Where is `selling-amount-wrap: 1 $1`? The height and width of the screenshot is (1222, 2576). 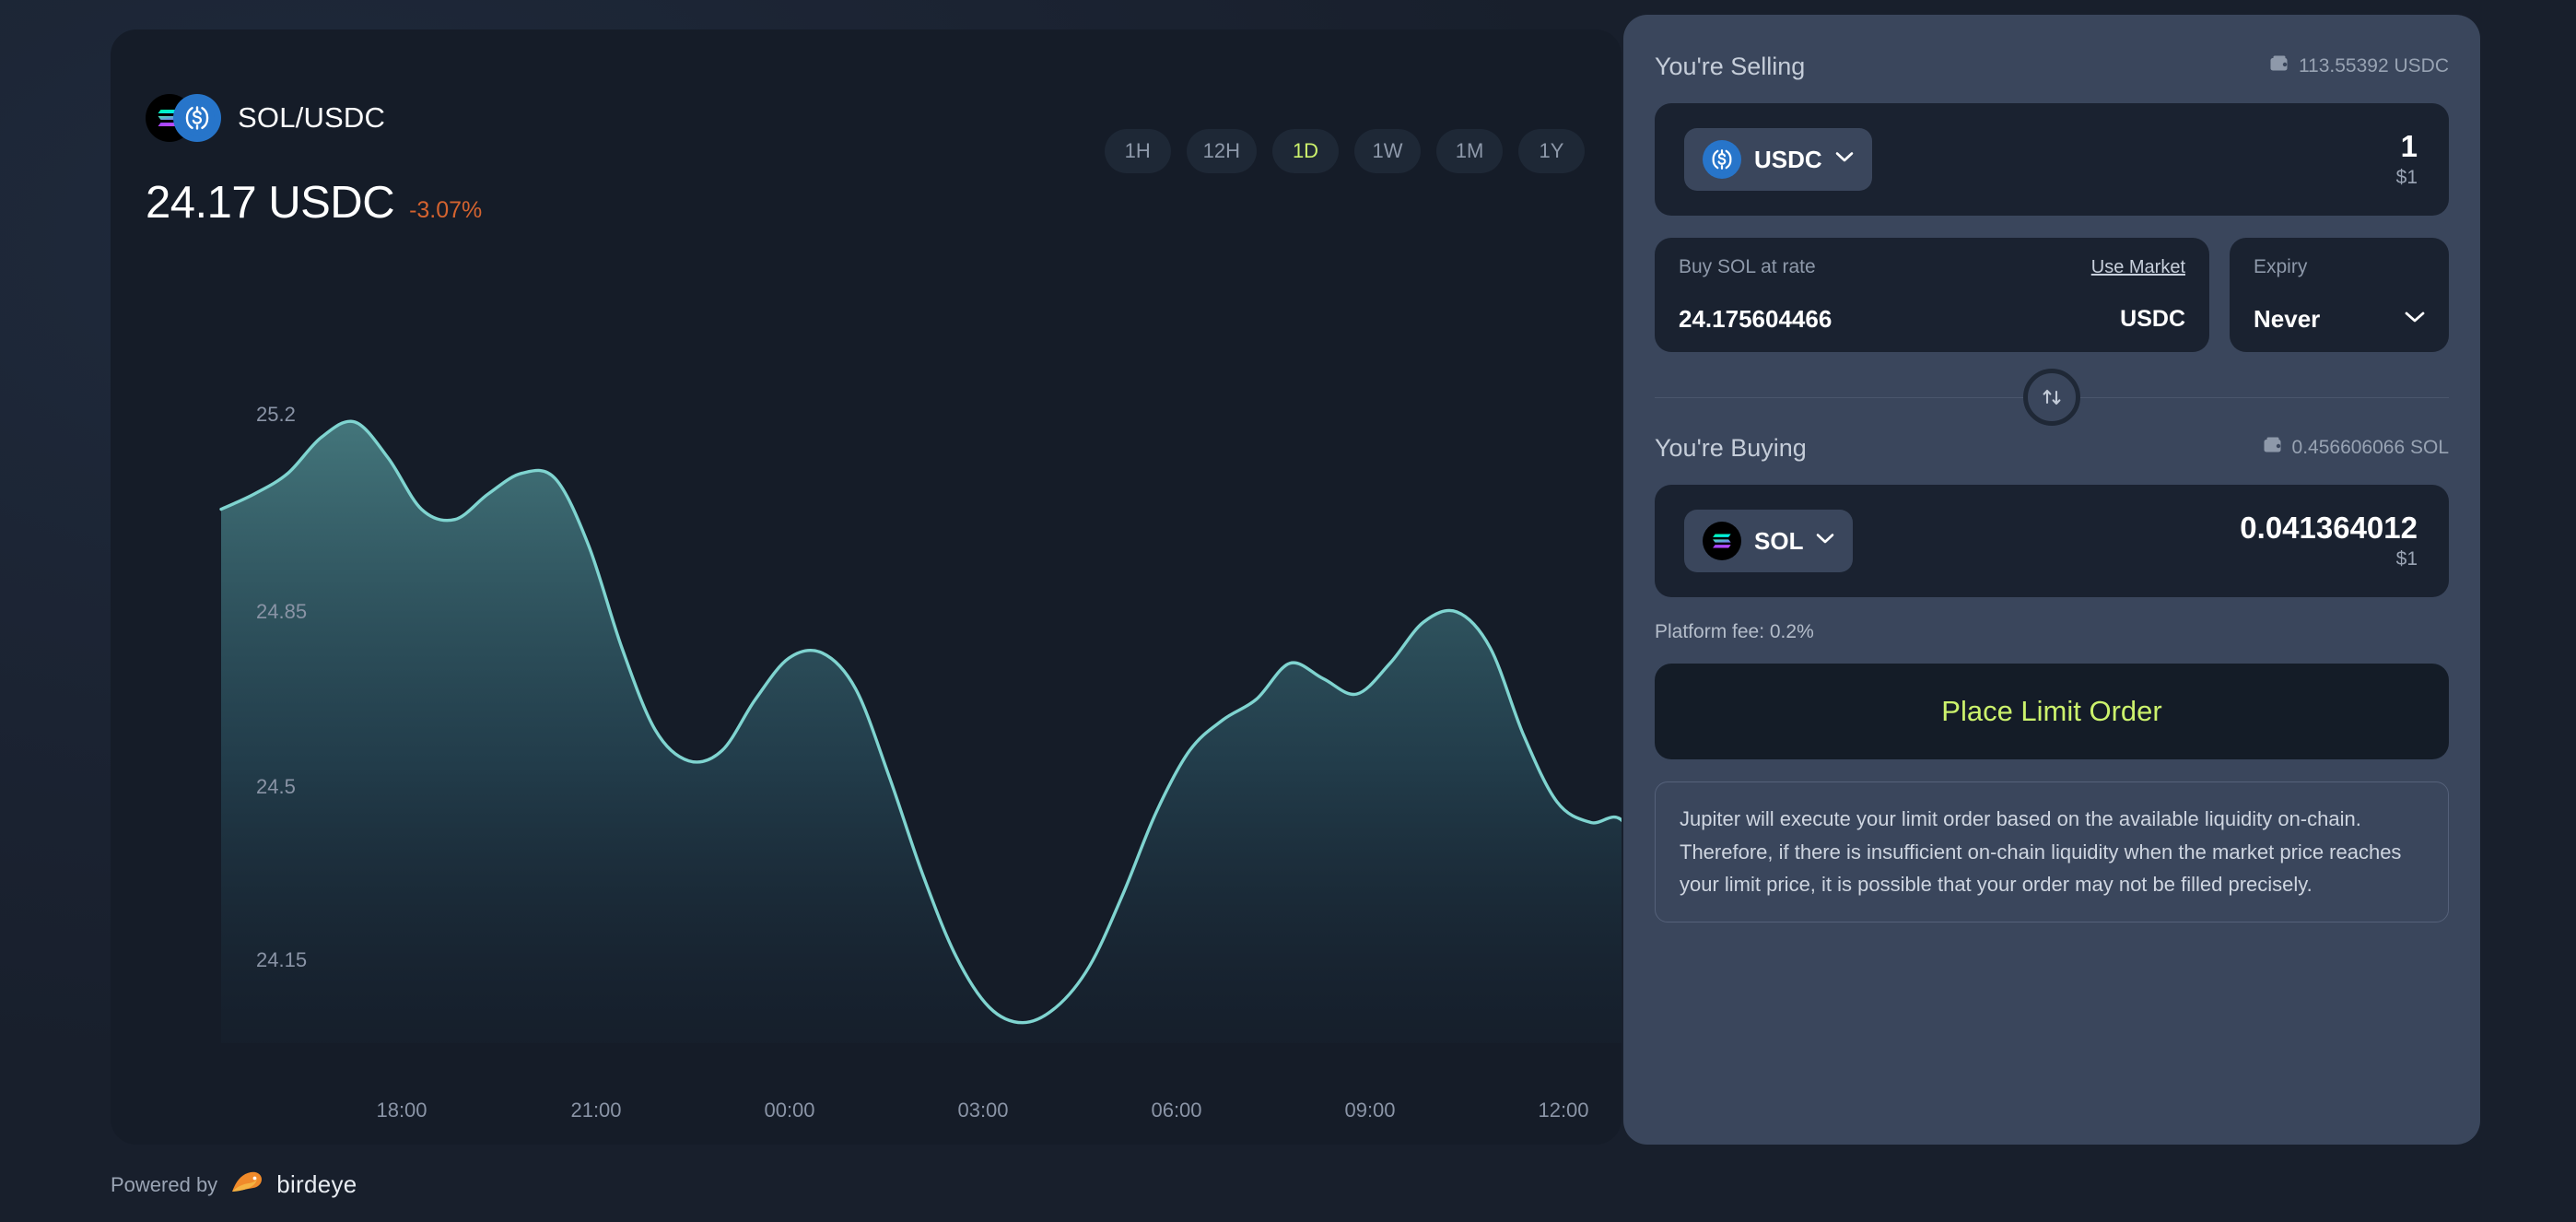
selling-amount-wrap: 1 $1 is located at coordinates (2406, 159).